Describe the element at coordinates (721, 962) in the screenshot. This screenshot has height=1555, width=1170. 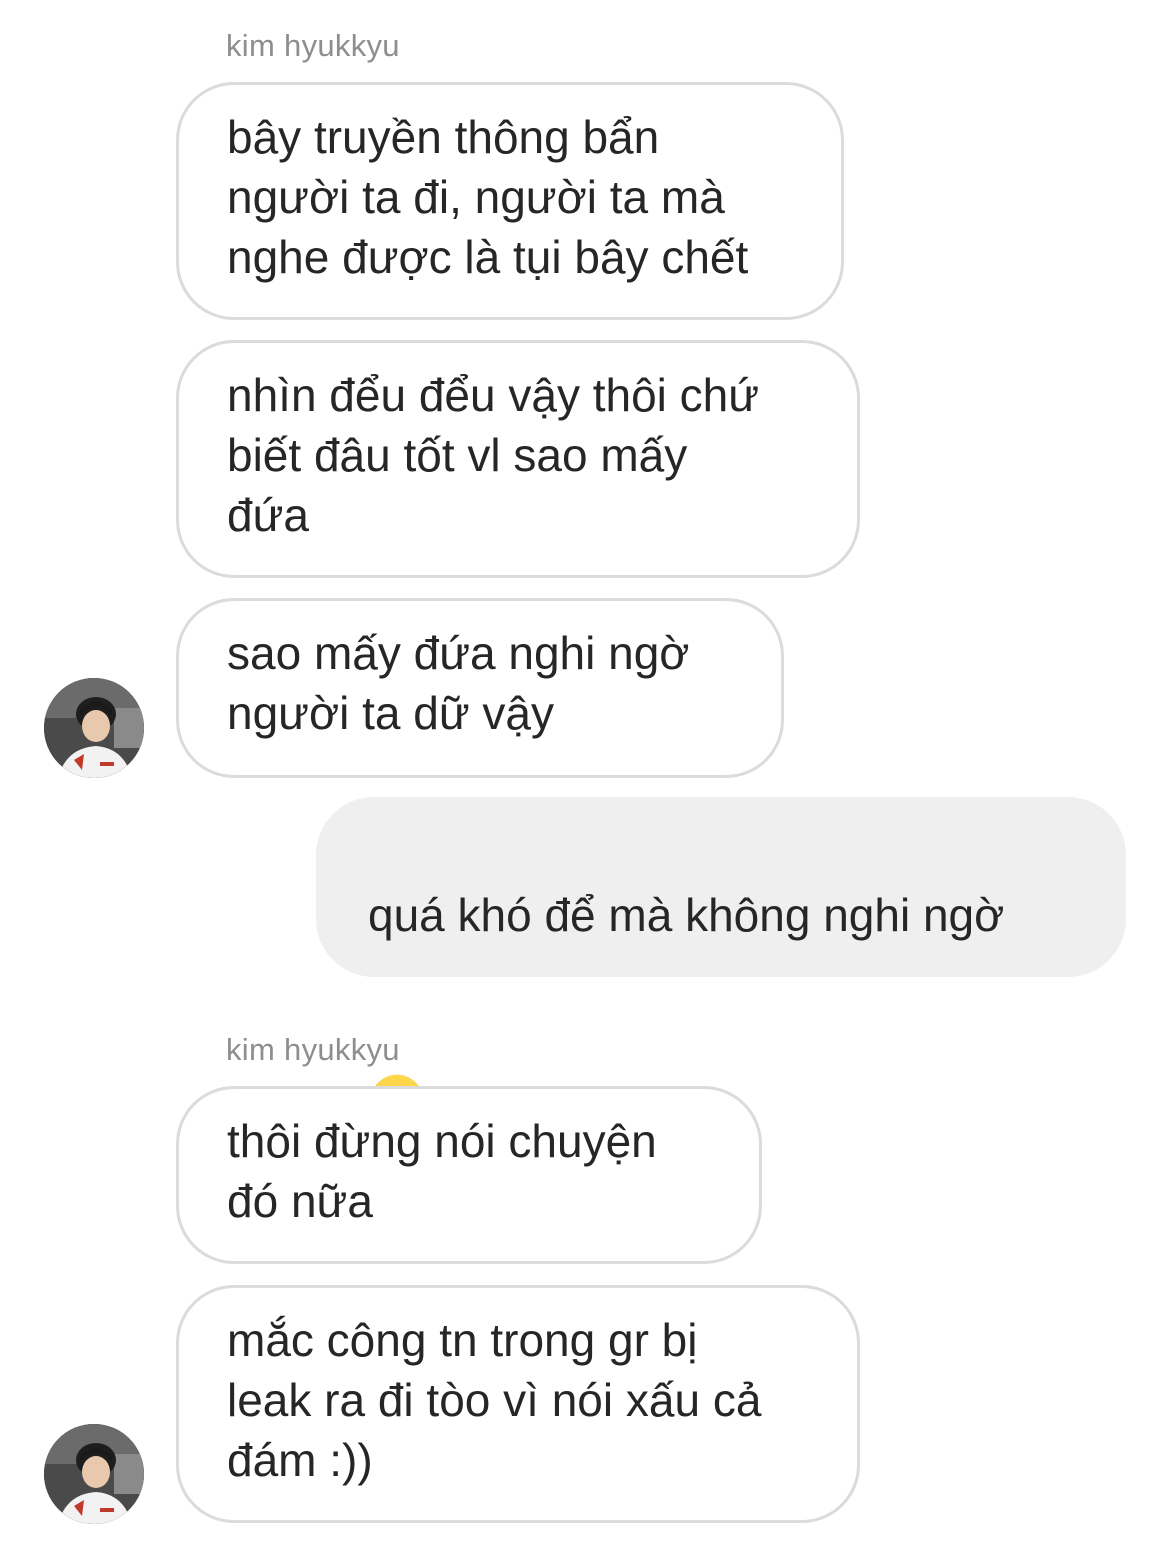
I see `outgoing-message-bubble: quá khó để mà không nghi ngờ` at that location.